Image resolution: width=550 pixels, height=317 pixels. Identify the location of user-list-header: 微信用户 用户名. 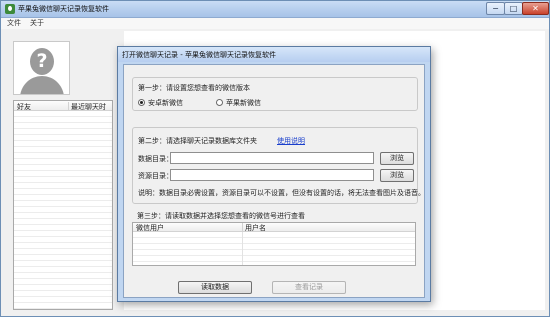
(274, 227).